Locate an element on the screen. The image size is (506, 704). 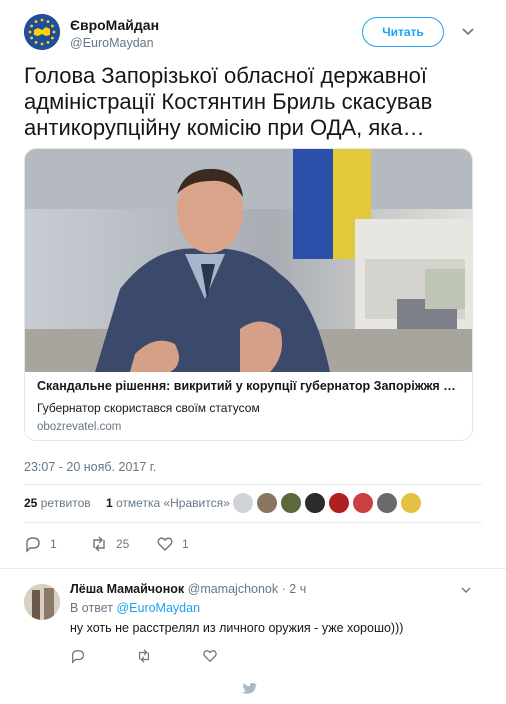
reply-author-name: Лёша Мамайчонок is located at coordinates (127, 589).